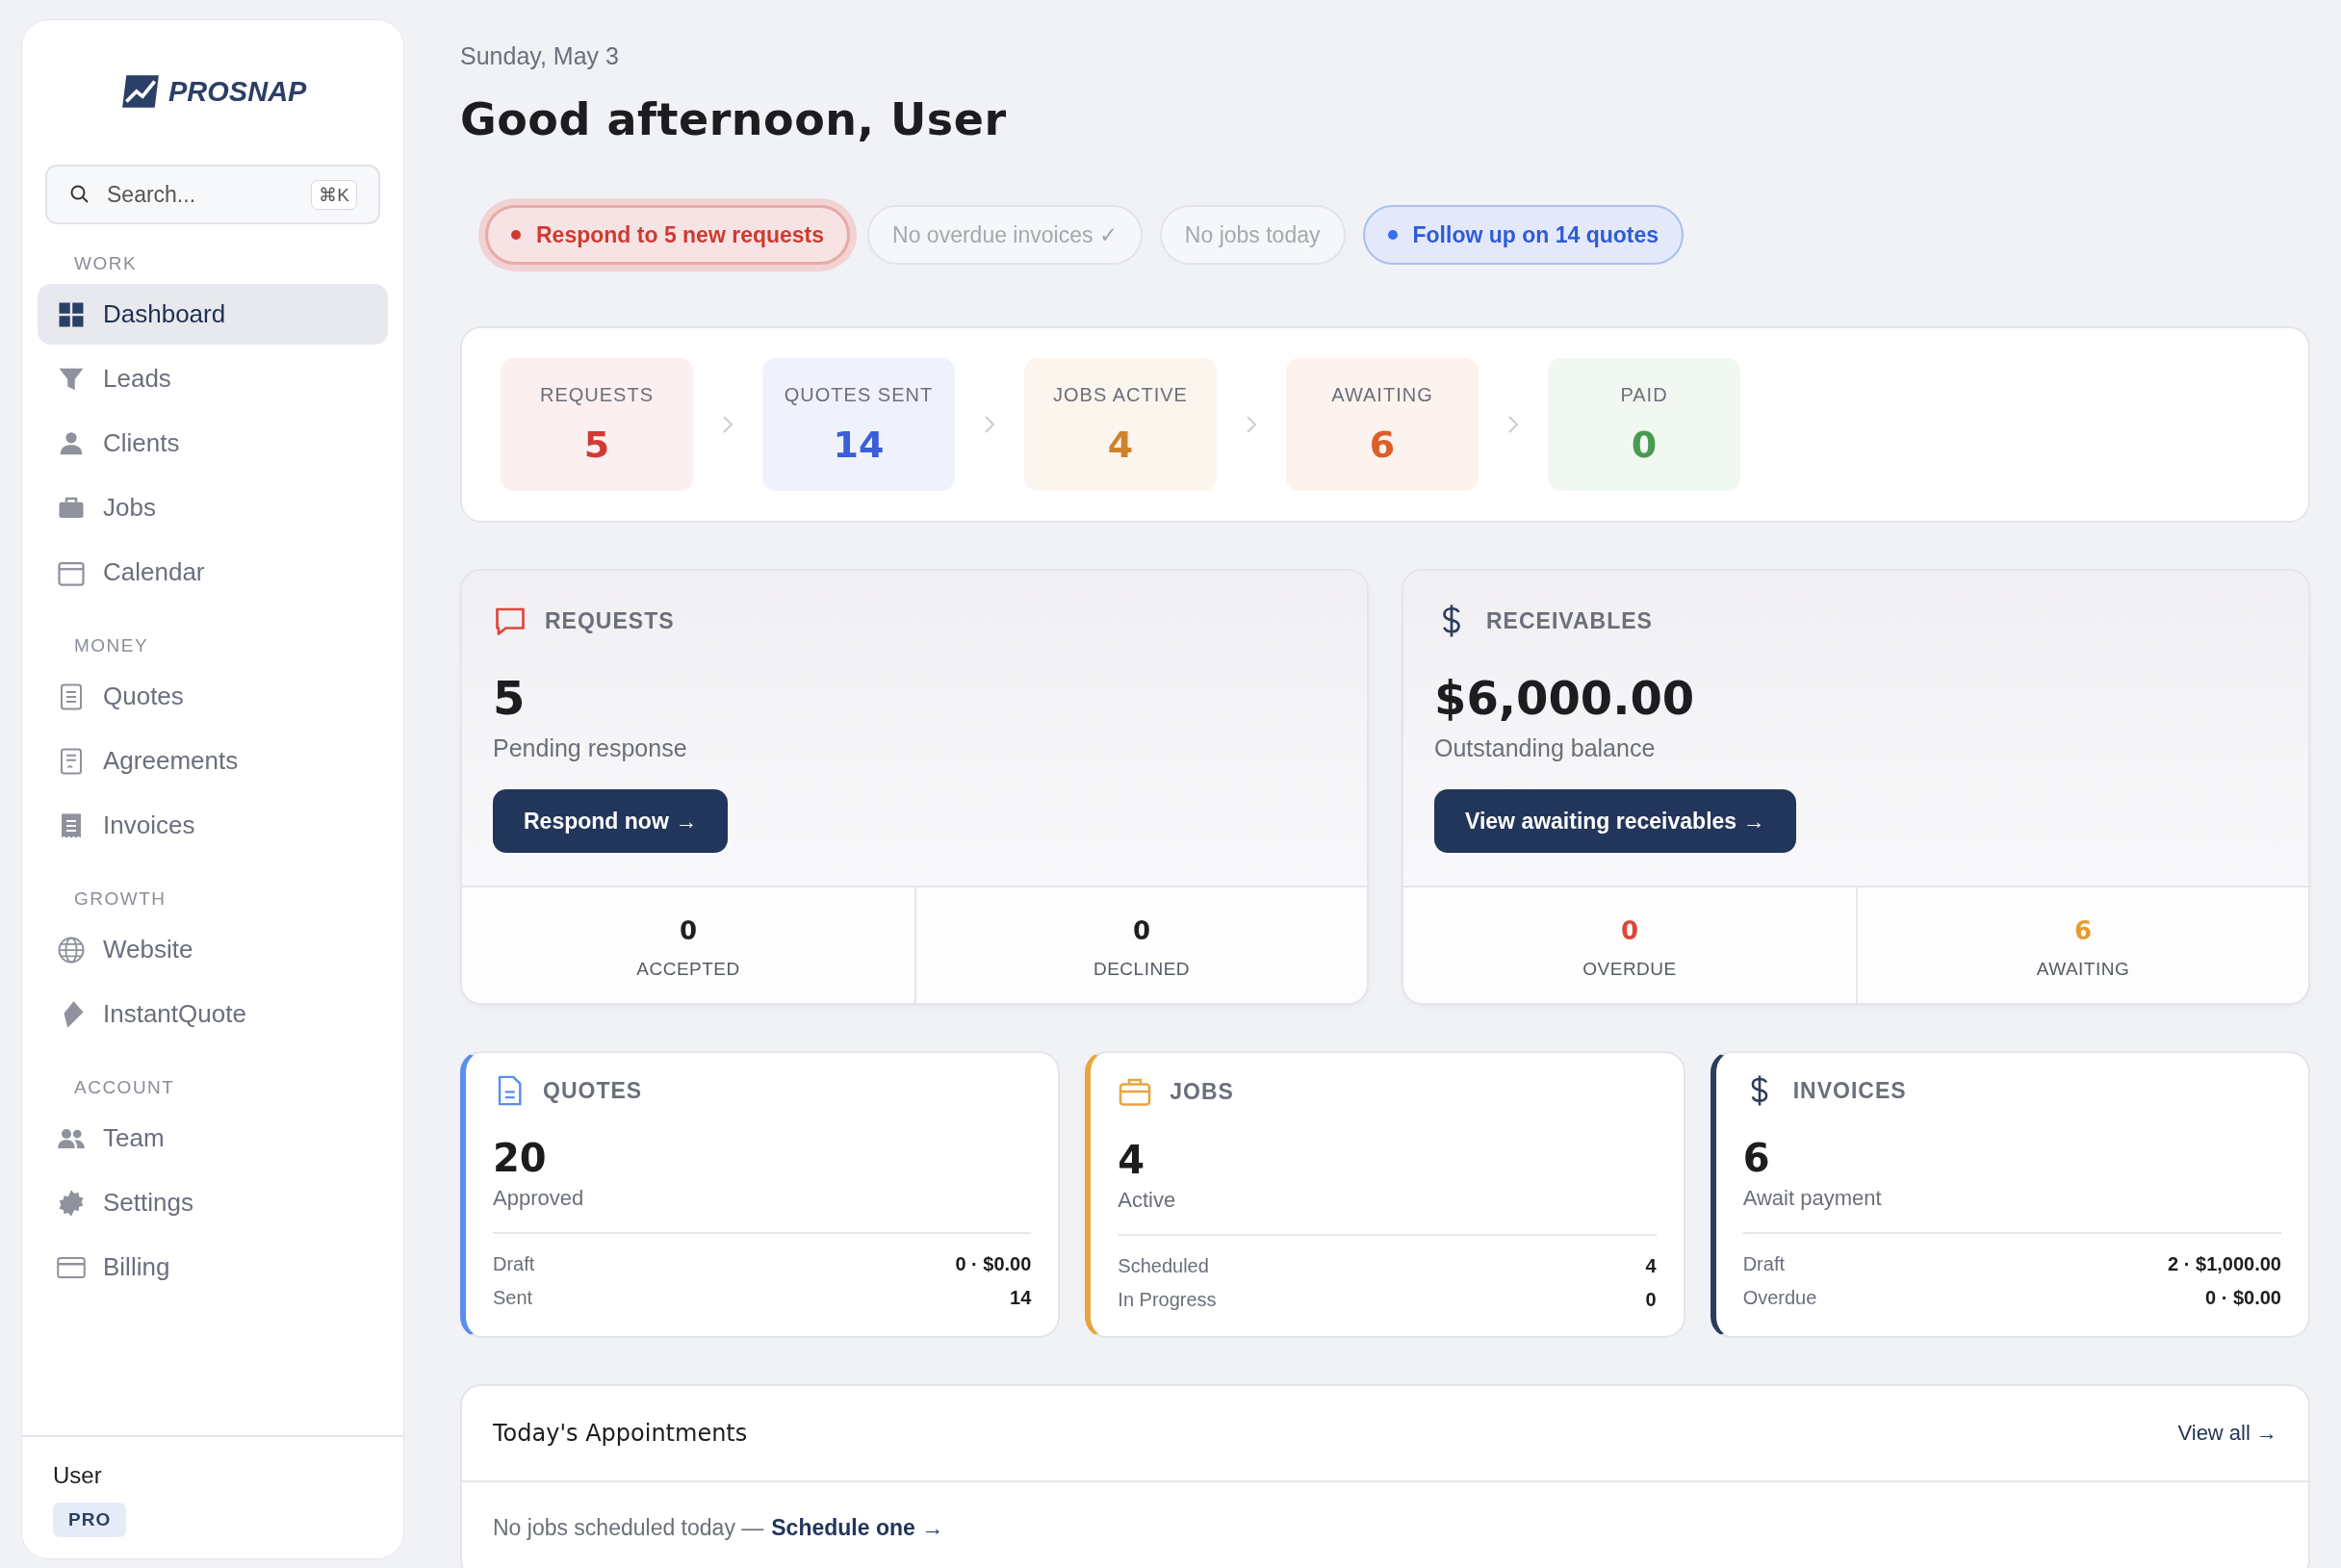 The width and height of the screenshot is (2341, 1568). Describe the element at coordinates (593, 1090) in the screenshot. I see `card-title: QUOTES` at that location.